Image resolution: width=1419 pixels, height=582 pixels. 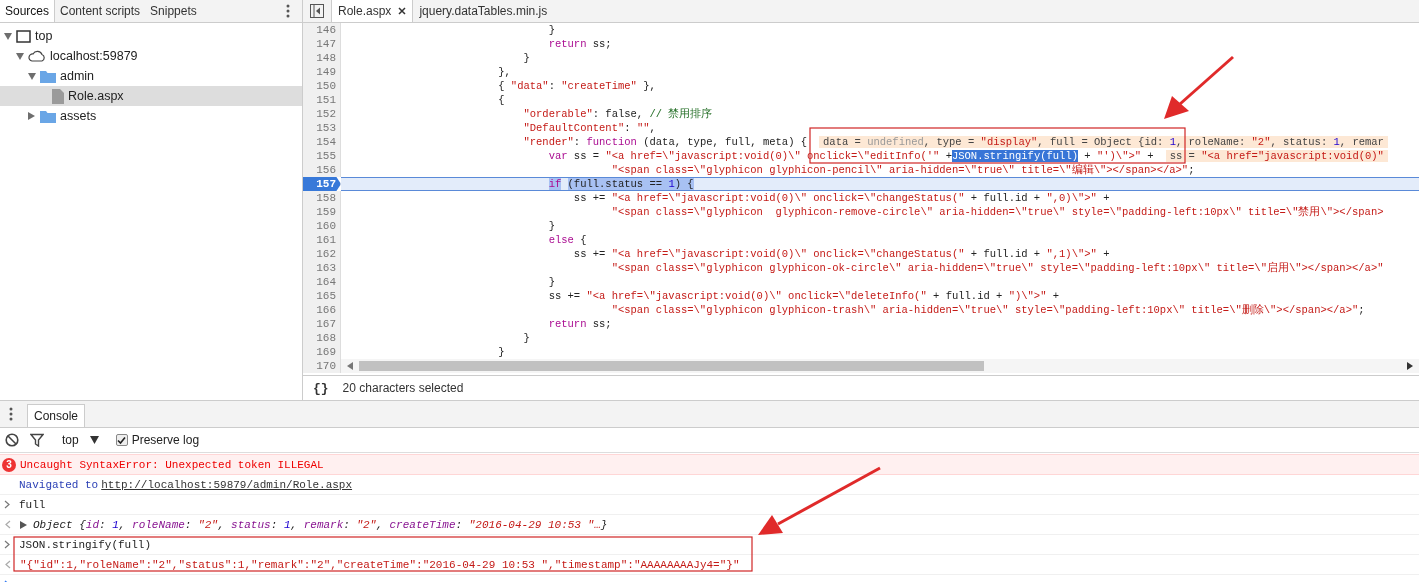 I want to click on context-selector: top, so click(x=70, y=440).